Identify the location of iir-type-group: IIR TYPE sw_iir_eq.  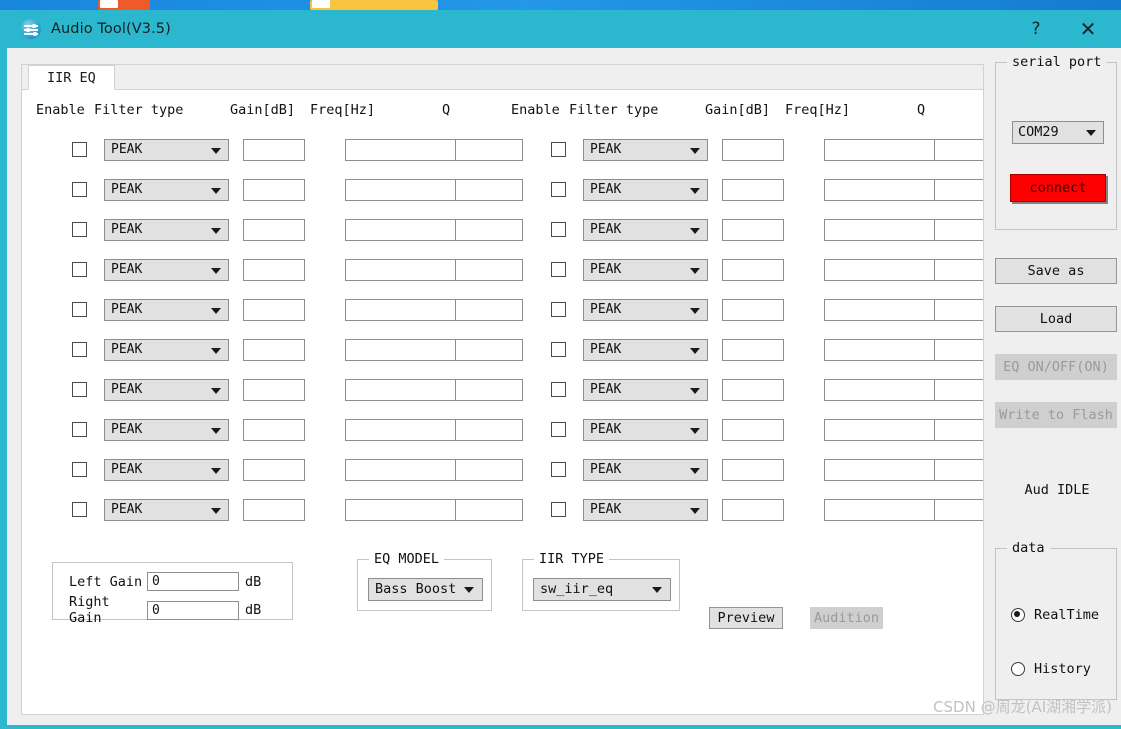
(601, 581).